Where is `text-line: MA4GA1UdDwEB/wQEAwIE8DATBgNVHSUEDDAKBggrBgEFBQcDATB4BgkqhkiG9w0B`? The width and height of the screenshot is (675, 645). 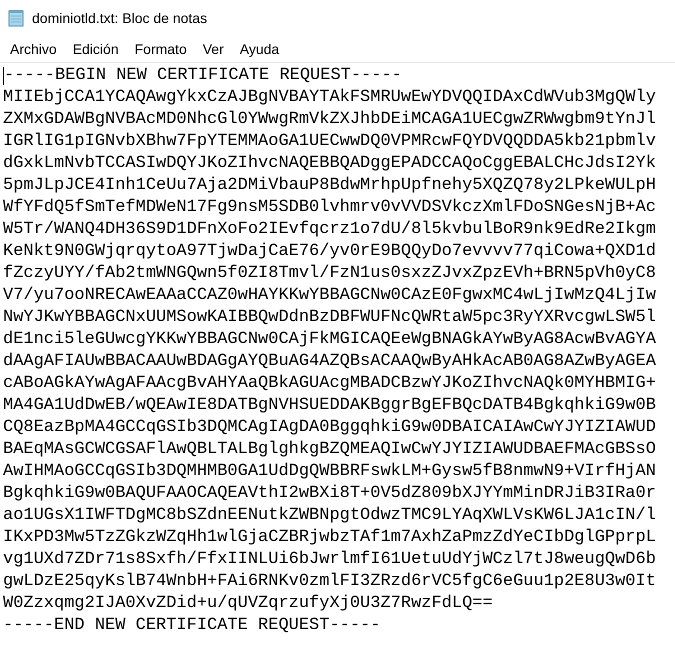
text-line: MA4GA1UdDwEB/wQEAwIE8DATBgNVHSUEDDAKBggrBgEFBQcDATB4BgkqhkiG9w0B is located at coordinates (329, 406).